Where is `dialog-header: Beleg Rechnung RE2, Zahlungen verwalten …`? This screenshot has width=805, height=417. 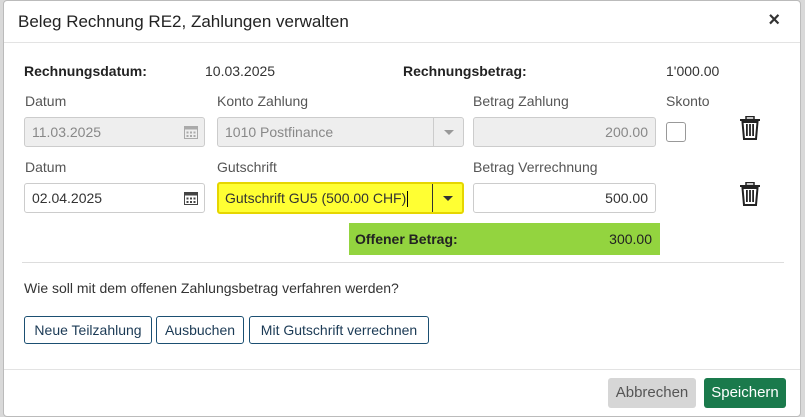 dialog-header: Beleg Rechnung RE2, Zahlungen verwalten … is located at coordinates (402, 22).